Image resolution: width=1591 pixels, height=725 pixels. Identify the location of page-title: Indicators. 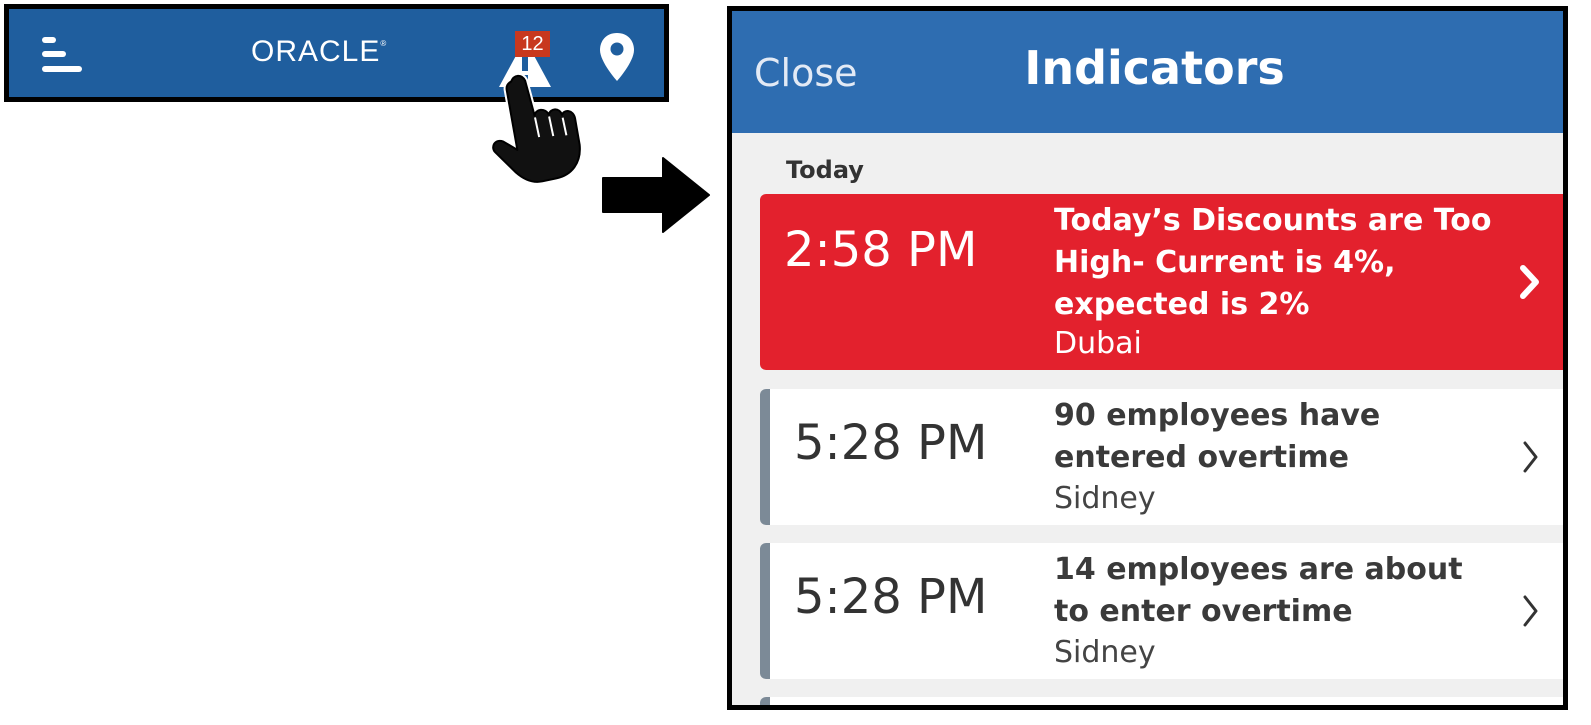
(1154, 68).